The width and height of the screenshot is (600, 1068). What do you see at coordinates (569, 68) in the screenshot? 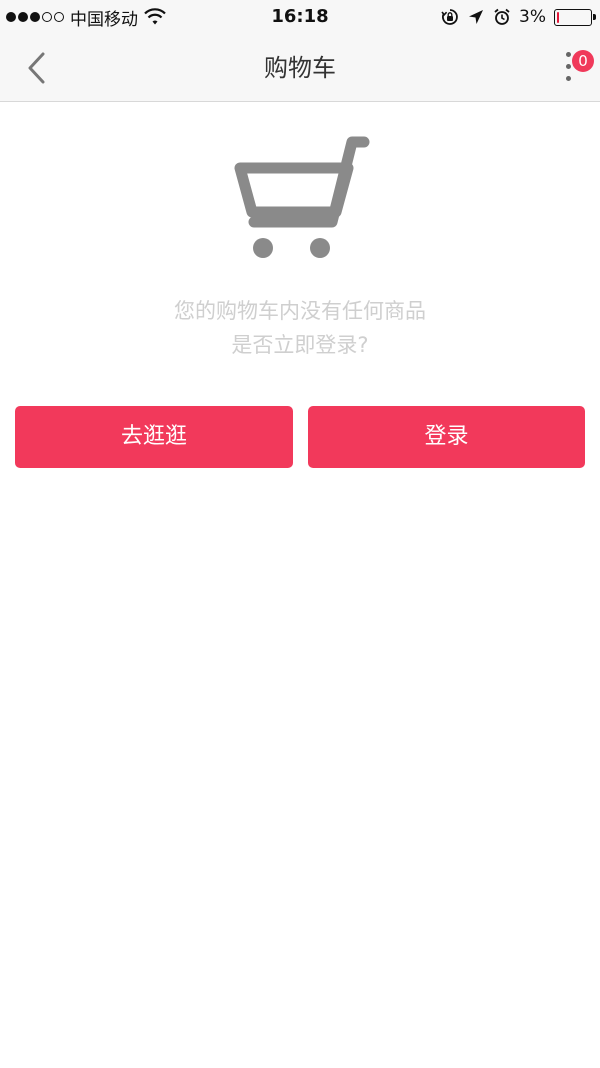
I see `more-vertical-icon` at bounding box center [569, 68].